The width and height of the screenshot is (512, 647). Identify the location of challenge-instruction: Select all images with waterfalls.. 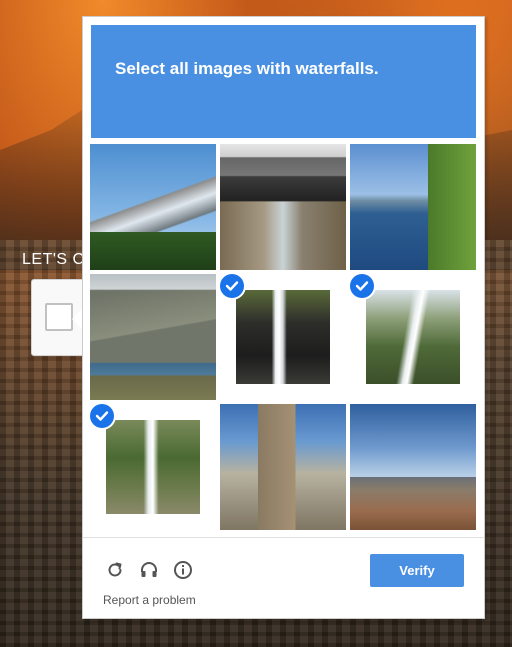
(247, 68).